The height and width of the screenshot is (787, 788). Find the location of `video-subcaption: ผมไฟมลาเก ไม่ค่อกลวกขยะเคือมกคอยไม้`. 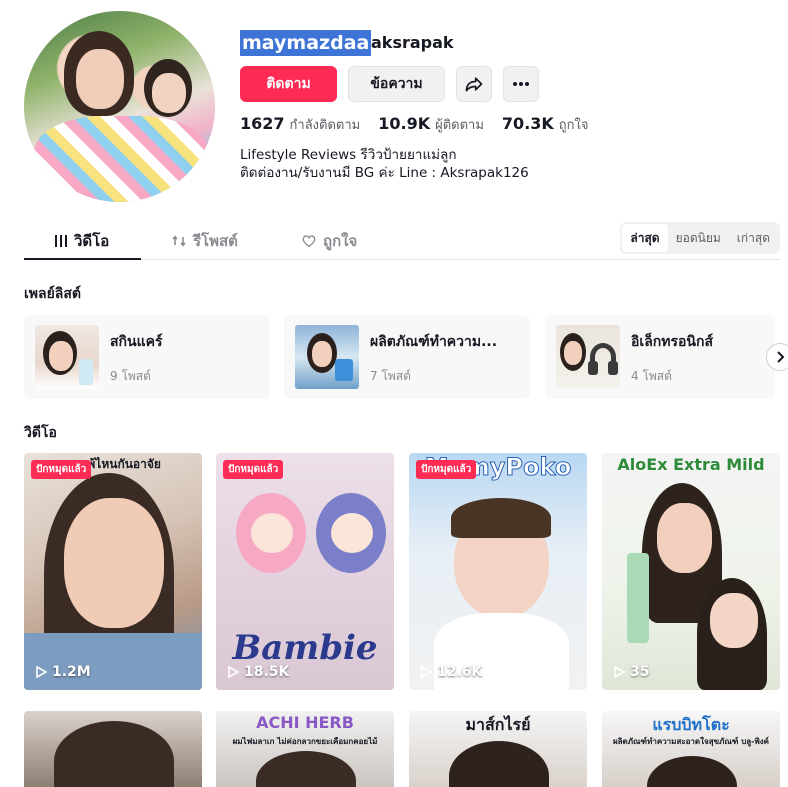

video-subcaption: ผมไฟมลาเก ไม่ค่อกลวกขยะเคือมกคอยไม้ is located at coordinates (305, 741).